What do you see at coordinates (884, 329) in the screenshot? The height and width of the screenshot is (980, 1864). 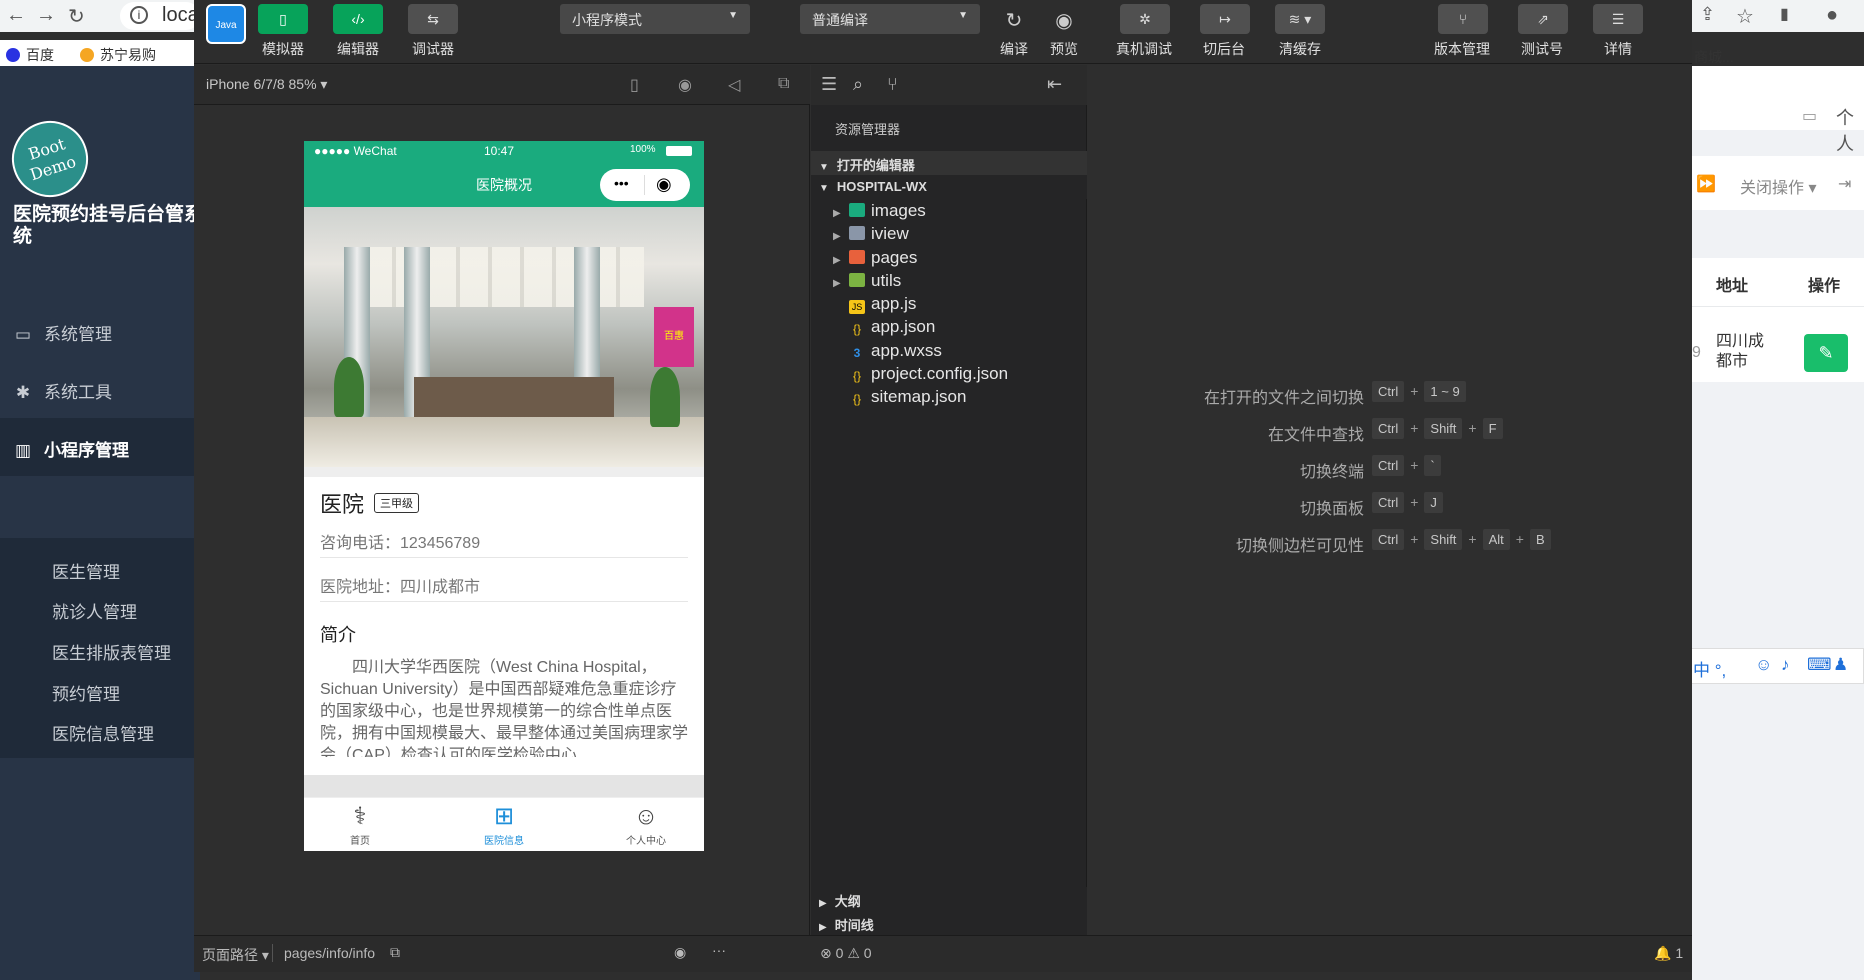 I see `file-tree-item: {} app.json` at bounding box center [884, 329].